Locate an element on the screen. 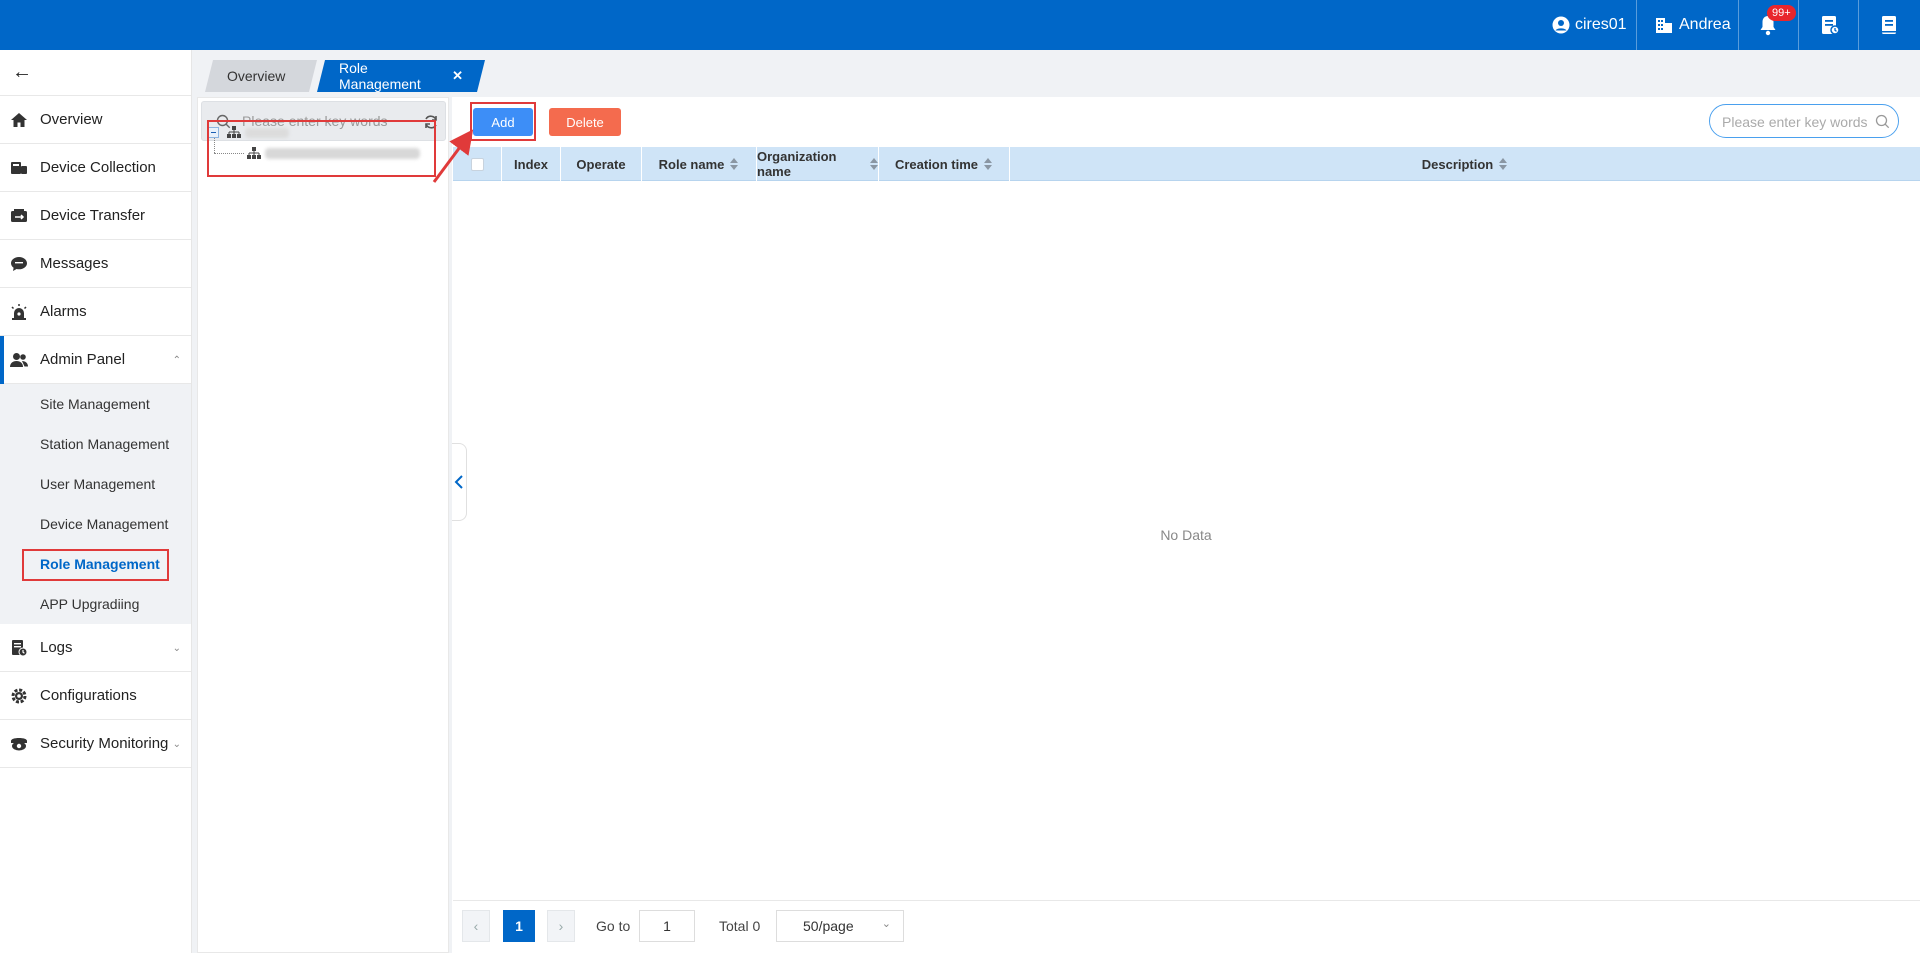 The height and width of the screenshot is (953, 1920). home-icon is located at coordinates (19, 120).